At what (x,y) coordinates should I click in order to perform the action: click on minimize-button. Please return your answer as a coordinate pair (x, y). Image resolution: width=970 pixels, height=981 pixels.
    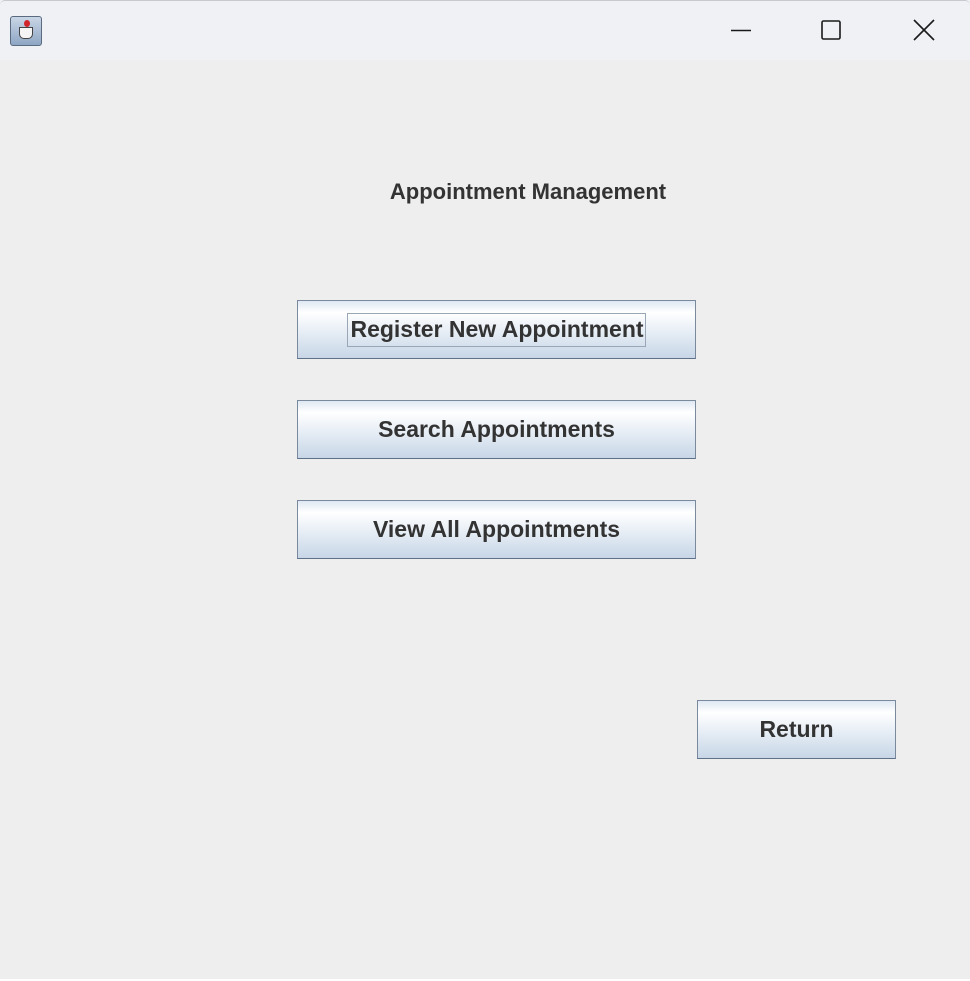
    Looking at the image, I should click on (741, 30).